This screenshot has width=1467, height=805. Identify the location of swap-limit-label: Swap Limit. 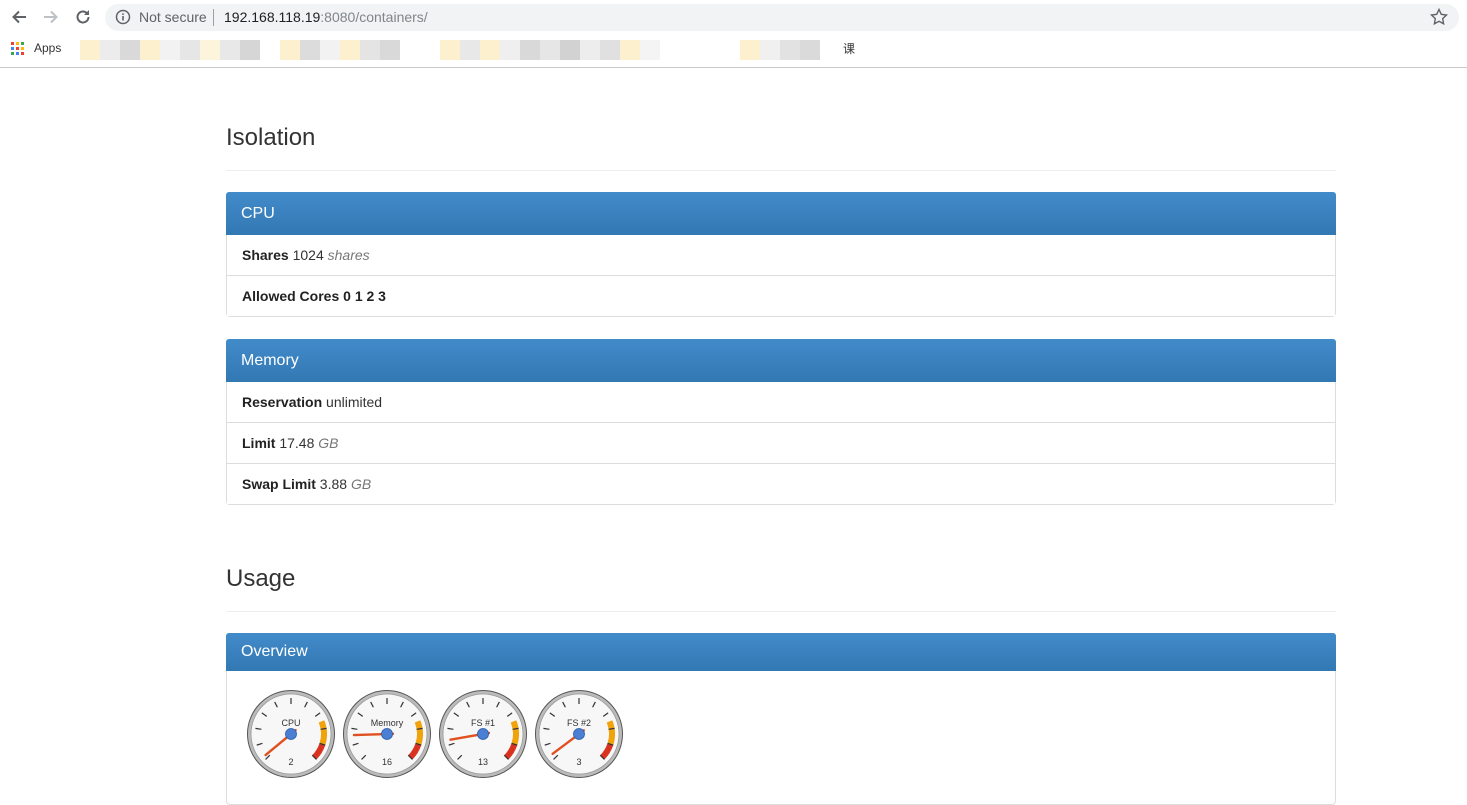
(279, 484).